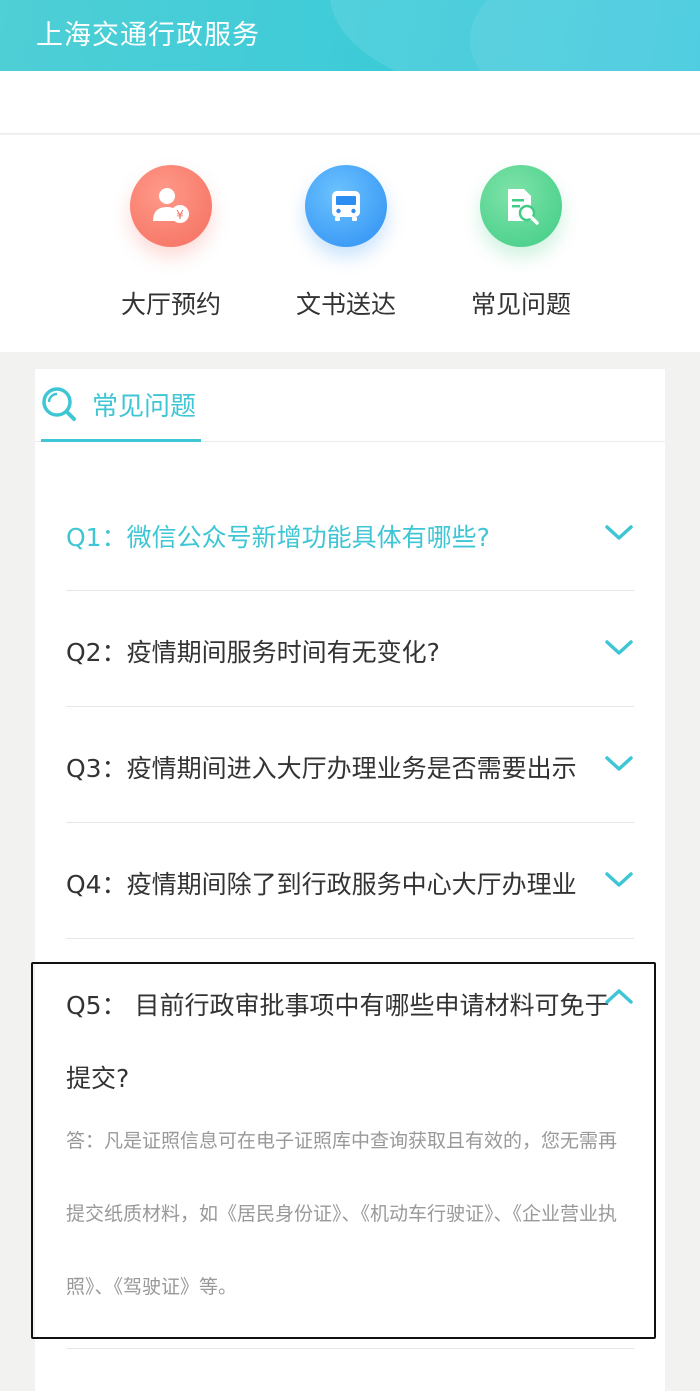 Image resolution: width=700 pixels, height=1391 pixels. What do you see at coordinates (345, 304) in the screenshot?
I see `quick-link-label: 文书送达` at bounding box center [345, 304].